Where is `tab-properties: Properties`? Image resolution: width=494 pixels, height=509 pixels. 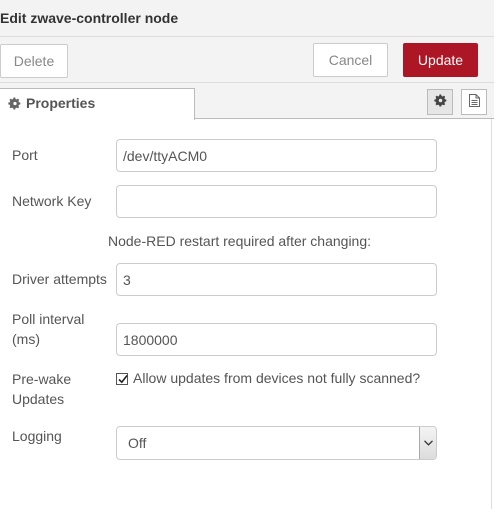 tab-properties: Properties is located at coordinates (97, 104).